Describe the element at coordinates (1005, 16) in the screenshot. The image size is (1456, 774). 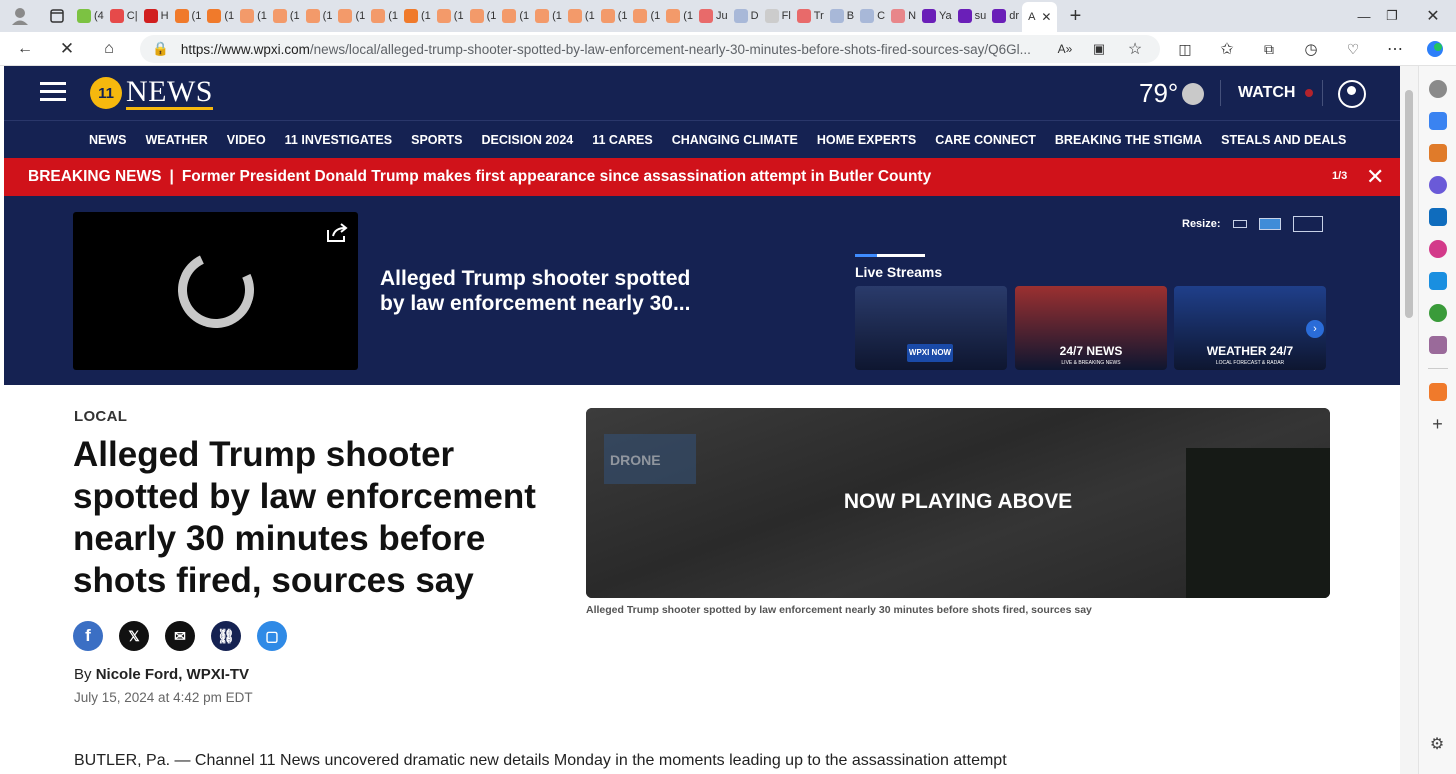
I see `browser-tab: dr` at that location.